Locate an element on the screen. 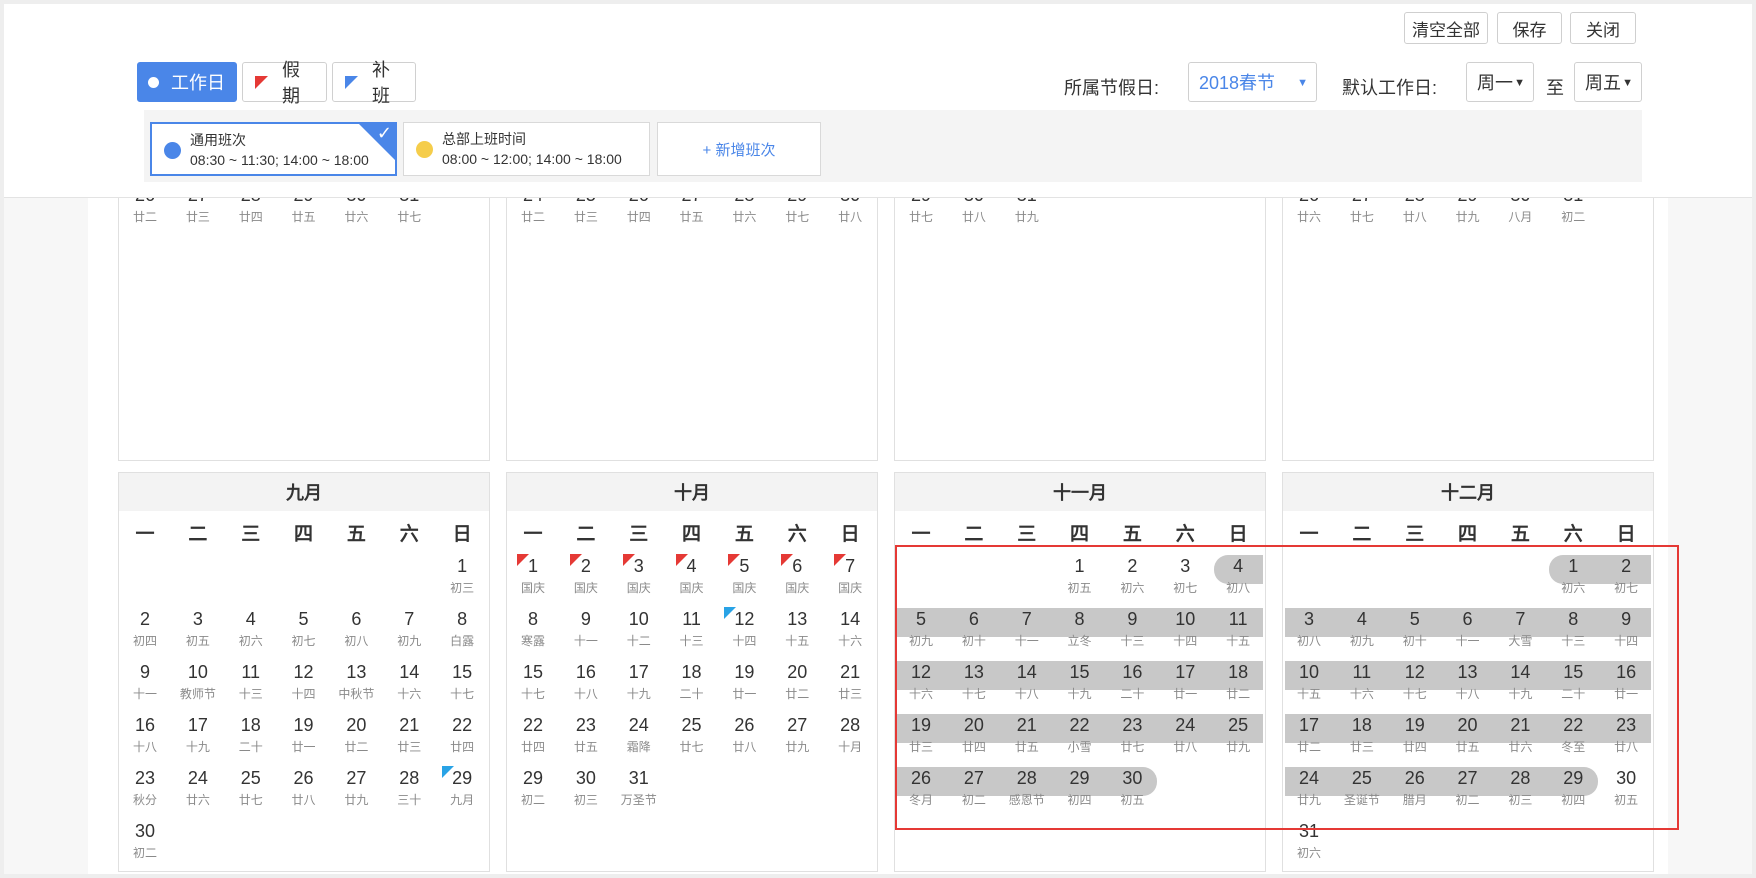 The height and width of the screenshot is (878, 1756). day-cell: 5 初七 is located at coordinates (304, 632).